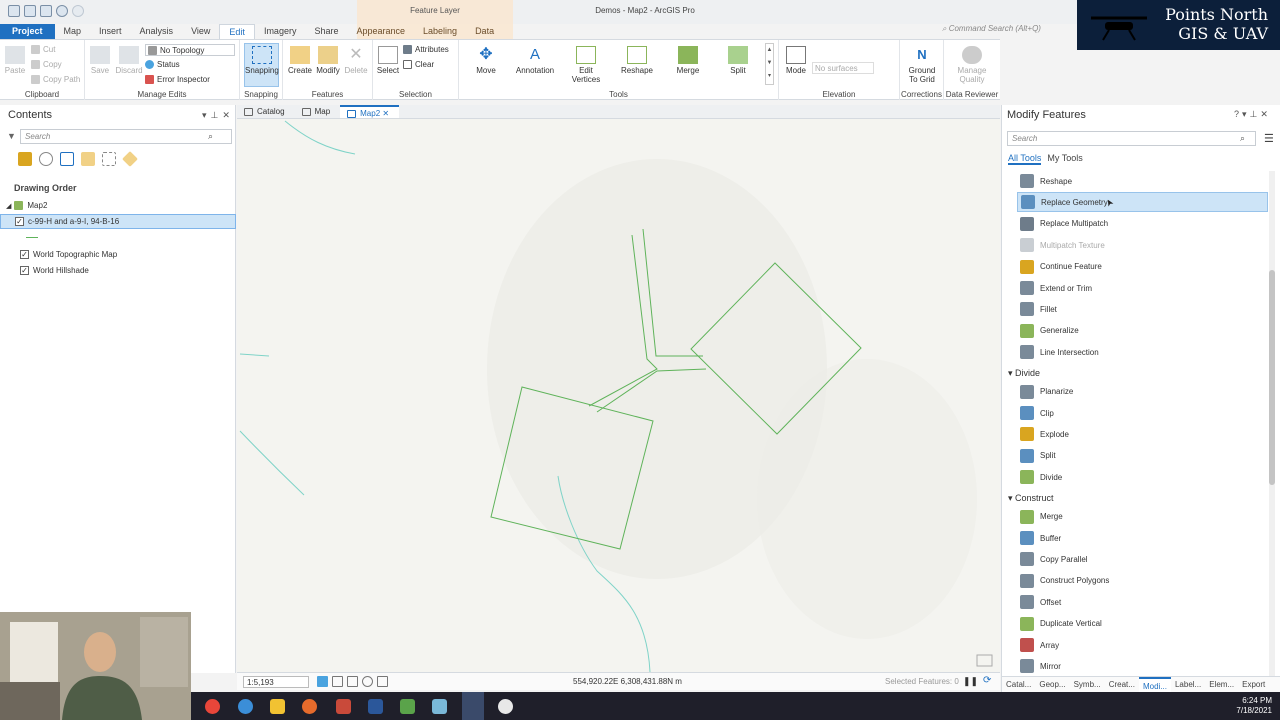 Image resolution: width=1280 pixels, height=720 pixels. What do you see at coordinates (118, 254) in the screenshot?
I see `layer-topo-node: ✓ World Topographic Map` at bounding box center [118, 254].